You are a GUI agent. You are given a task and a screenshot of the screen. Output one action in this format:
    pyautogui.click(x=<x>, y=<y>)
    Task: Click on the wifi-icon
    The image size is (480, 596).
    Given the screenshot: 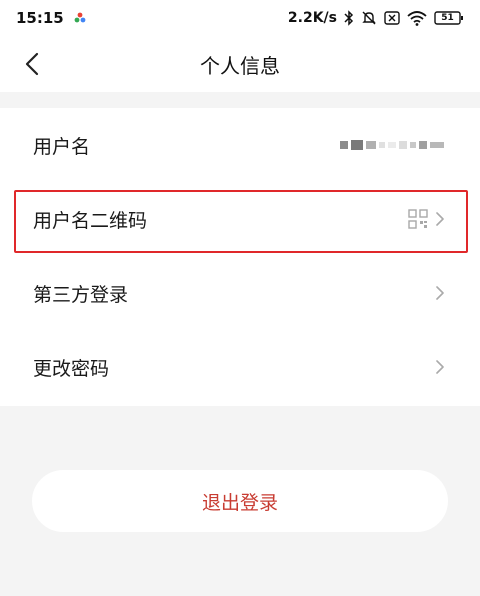 What is the action you would take?
    pyautogui.click(x=417, y=18)
    